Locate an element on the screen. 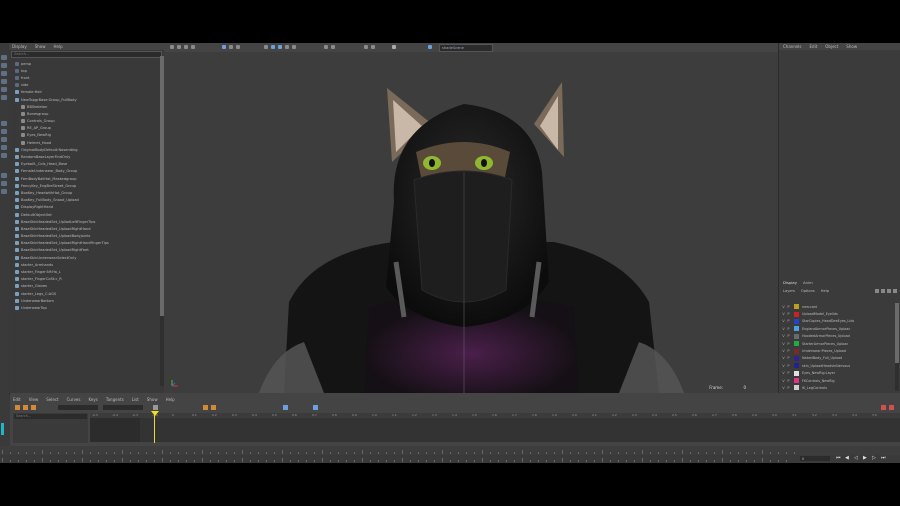  graph-editor-color-tab is located at coordinates (2, 429).